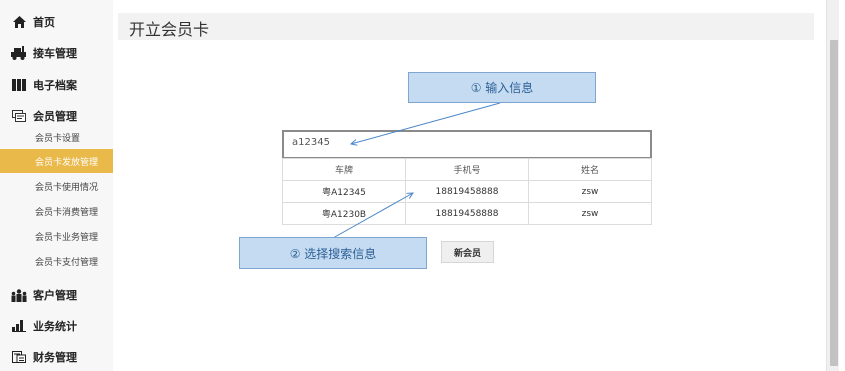 This screenshot has width=845, height=371. Describe the element at coordinates (502, 87) in the screenshot. I see `callout-step-1: ① 输入信息` at that location.